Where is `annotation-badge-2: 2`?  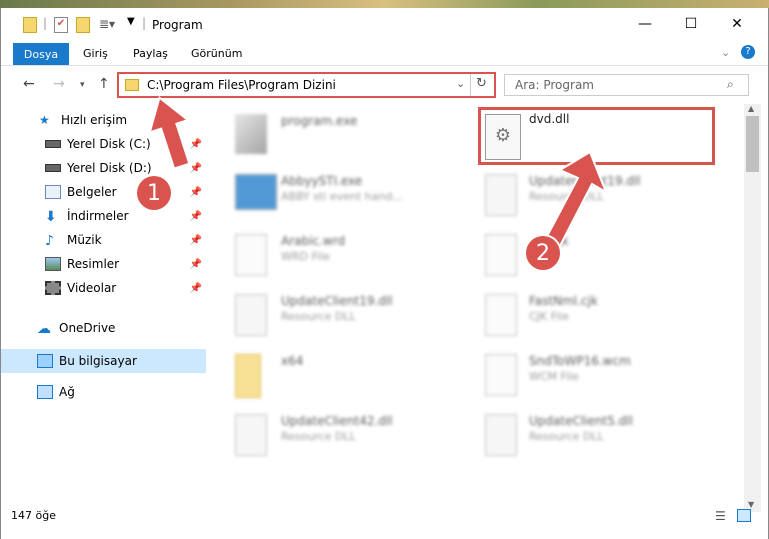
annotation-badge-2: 2 is located at coordinates (543, 253).